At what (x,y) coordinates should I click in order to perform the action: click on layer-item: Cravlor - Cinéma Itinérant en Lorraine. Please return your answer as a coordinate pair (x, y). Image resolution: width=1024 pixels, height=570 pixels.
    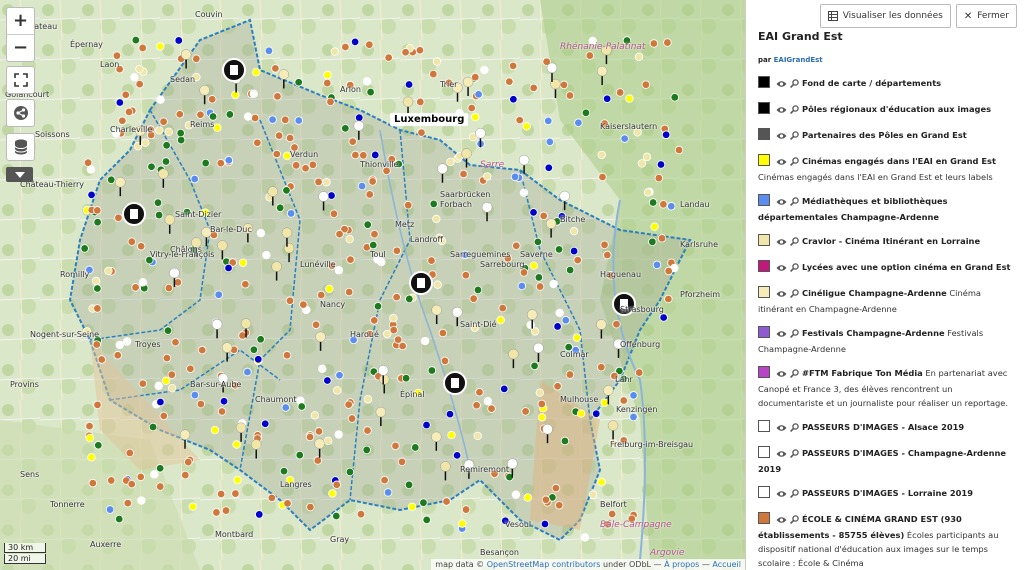
    Looking at the image, I should click on (887, 242).